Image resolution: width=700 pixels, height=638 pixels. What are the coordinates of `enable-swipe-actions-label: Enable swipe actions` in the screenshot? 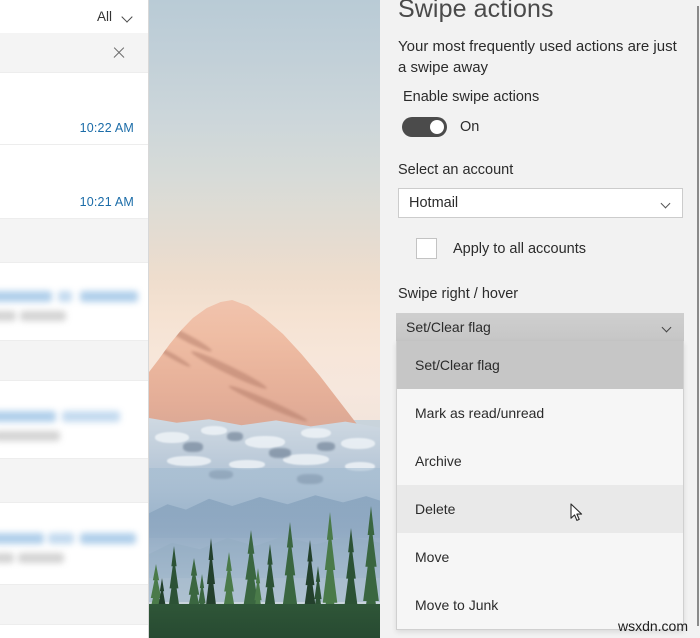 It's located at (471, 97).